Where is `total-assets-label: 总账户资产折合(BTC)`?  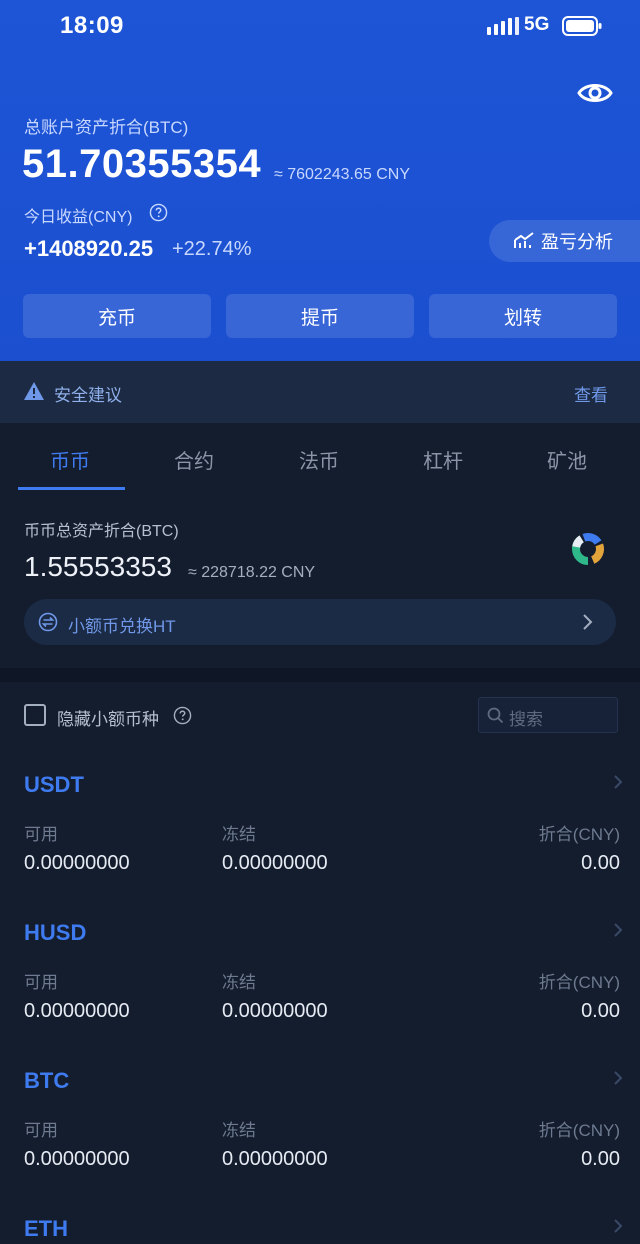 total-assets-label: 总账户资产折合(BTC) is located at coordinates (106, 127).